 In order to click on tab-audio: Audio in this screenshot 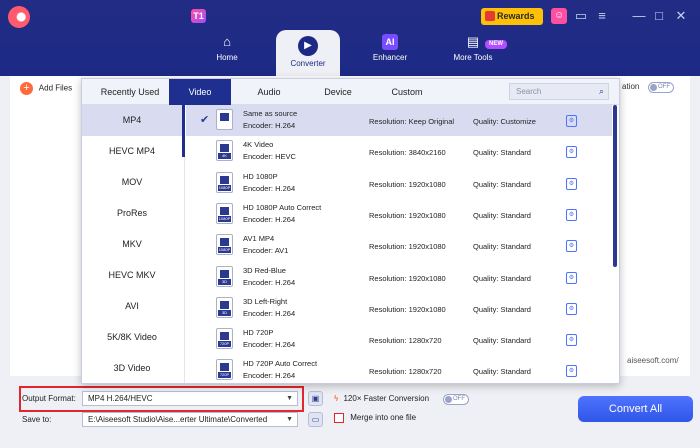, I will do `click(269, 92)`.